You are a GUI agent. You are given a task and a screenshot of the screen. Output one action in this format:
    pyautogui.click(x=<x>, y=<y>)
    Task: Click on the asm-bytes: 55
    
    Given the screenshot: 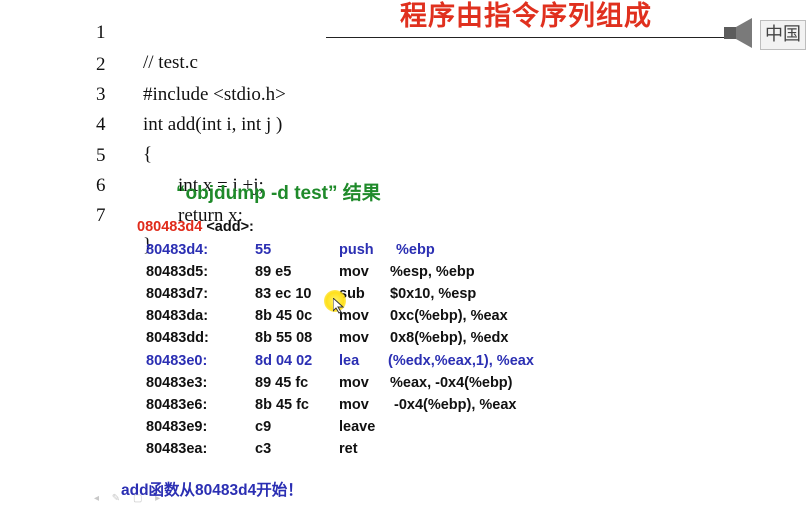 What is the action you would take?
    pyautogui.click(x=263, y=250)
    